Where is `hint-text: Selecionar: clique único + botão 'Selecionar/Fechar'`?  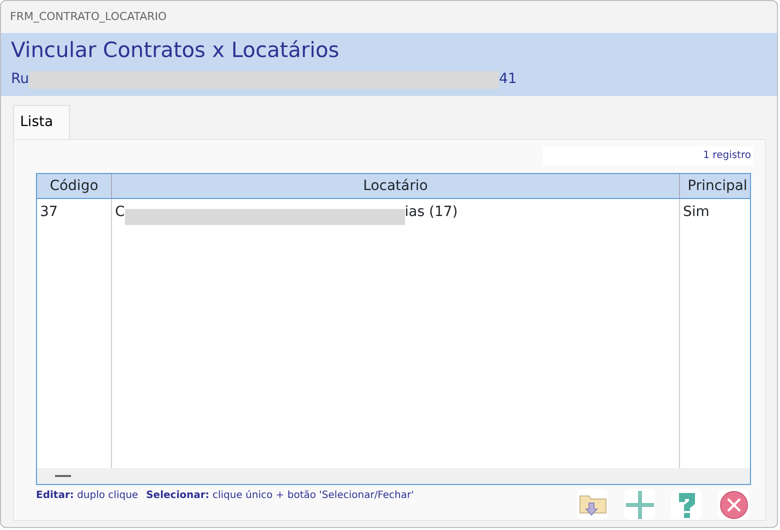
hint-text: Selecionar: clique único + botão 'Selecionar/Fechar' is located at coordinates (280, 496).